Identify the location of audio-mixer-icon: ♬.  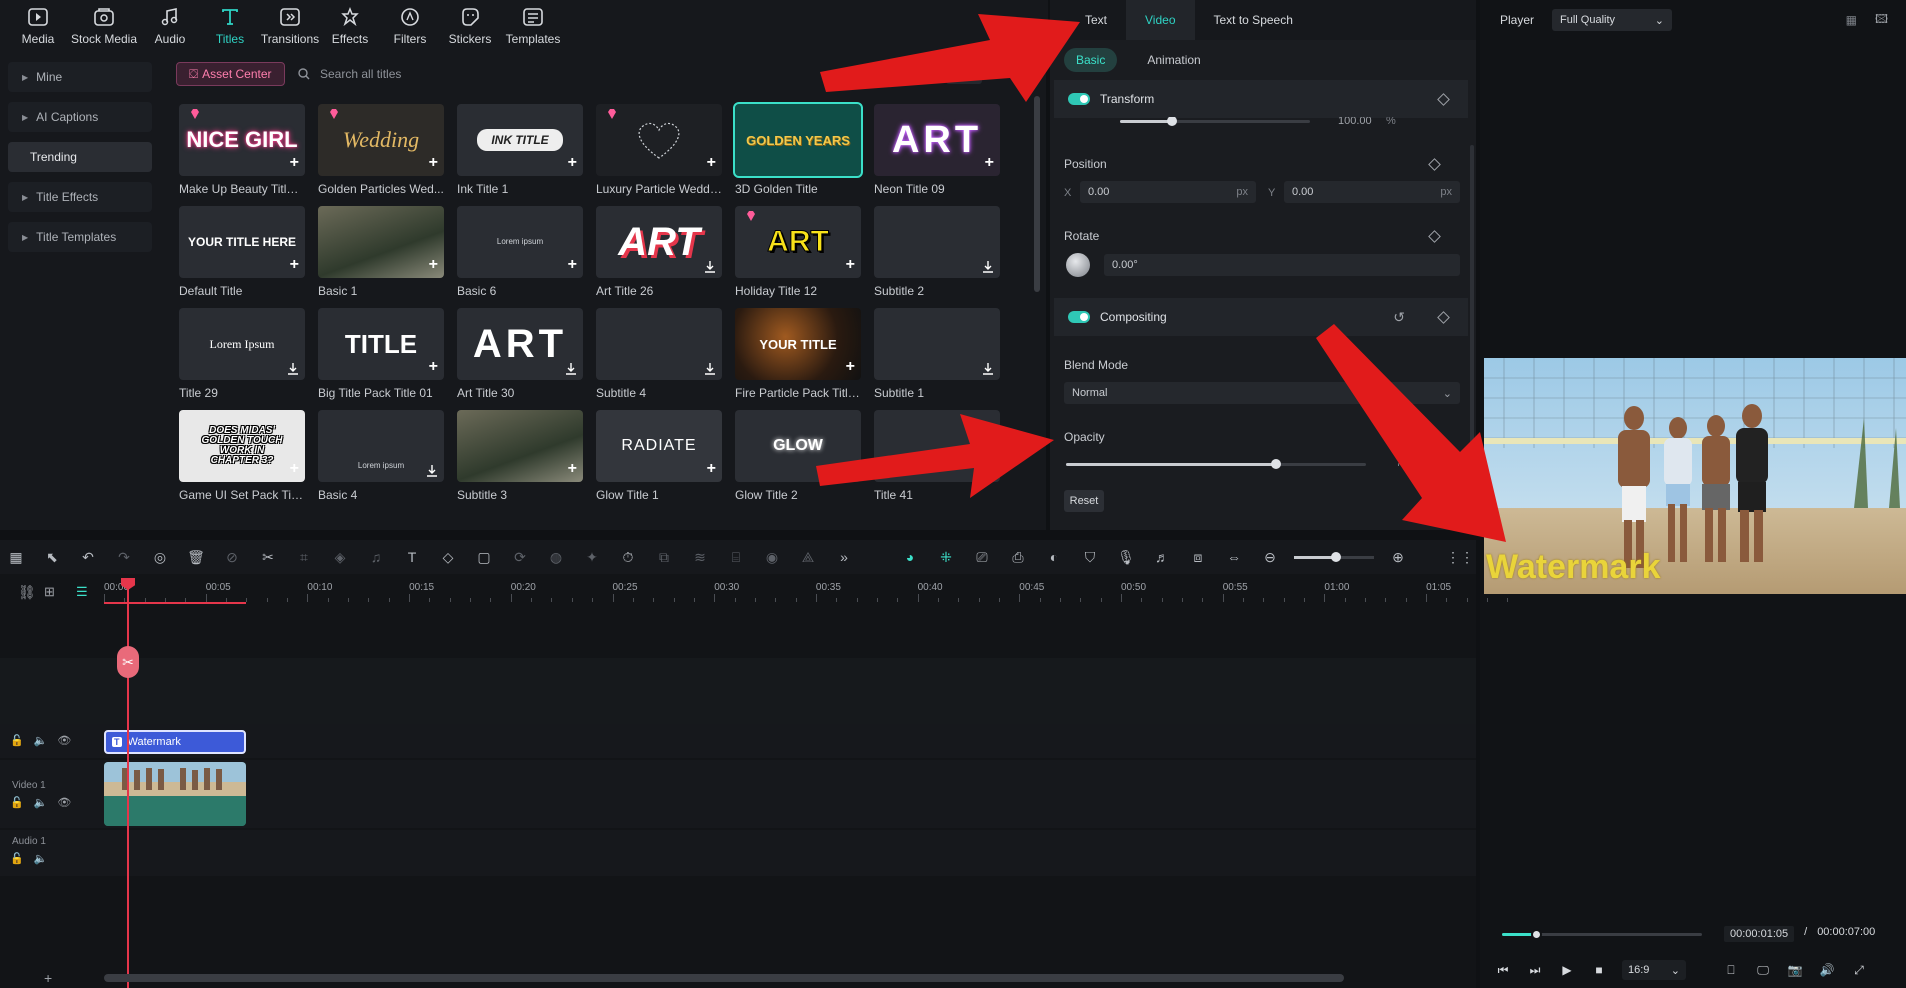
(1162, 557).